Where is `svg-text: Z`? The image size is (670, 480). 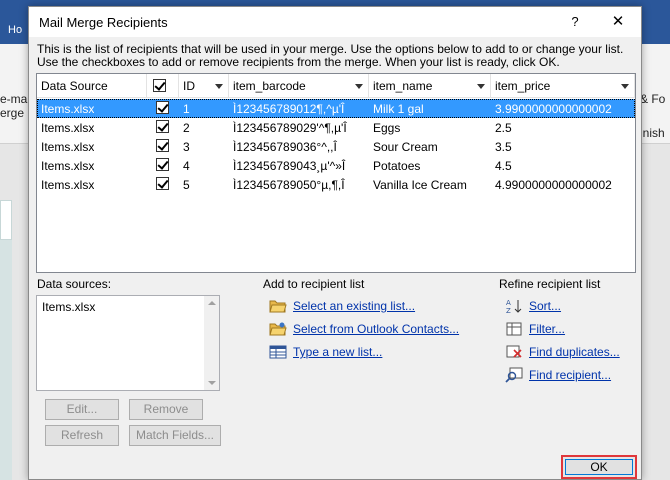 svg-text: Z is located at coordinates (508, 310).